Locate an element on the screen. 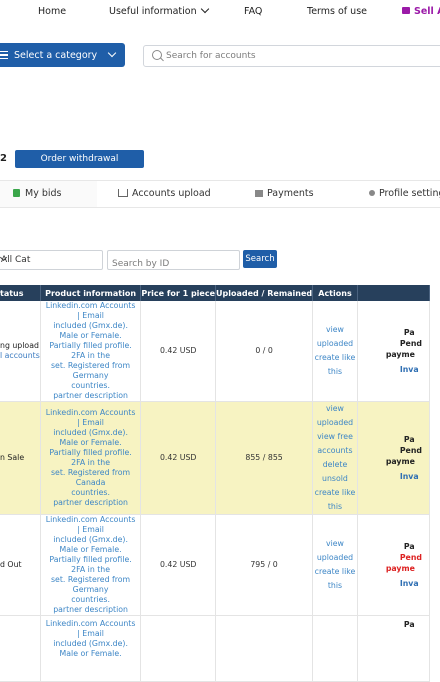  header-uploaded-remained: Uploaded / Remained is located at coordinates (264, 293).